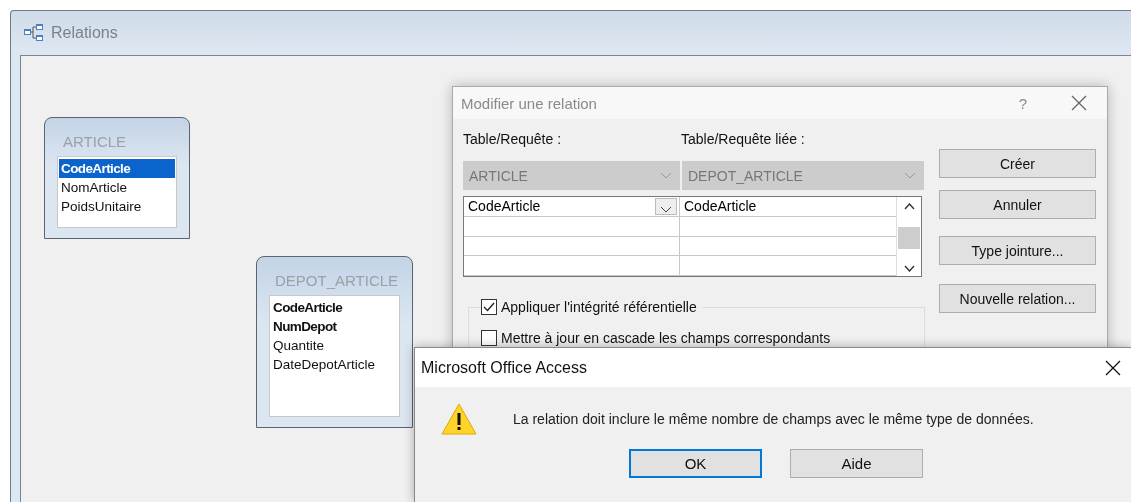 The height and width of the screenshot is (502, 1131). Describe the element at coordinates (504, 206) in the screenshot. I see `cell-text: CodeArticle` at that location.